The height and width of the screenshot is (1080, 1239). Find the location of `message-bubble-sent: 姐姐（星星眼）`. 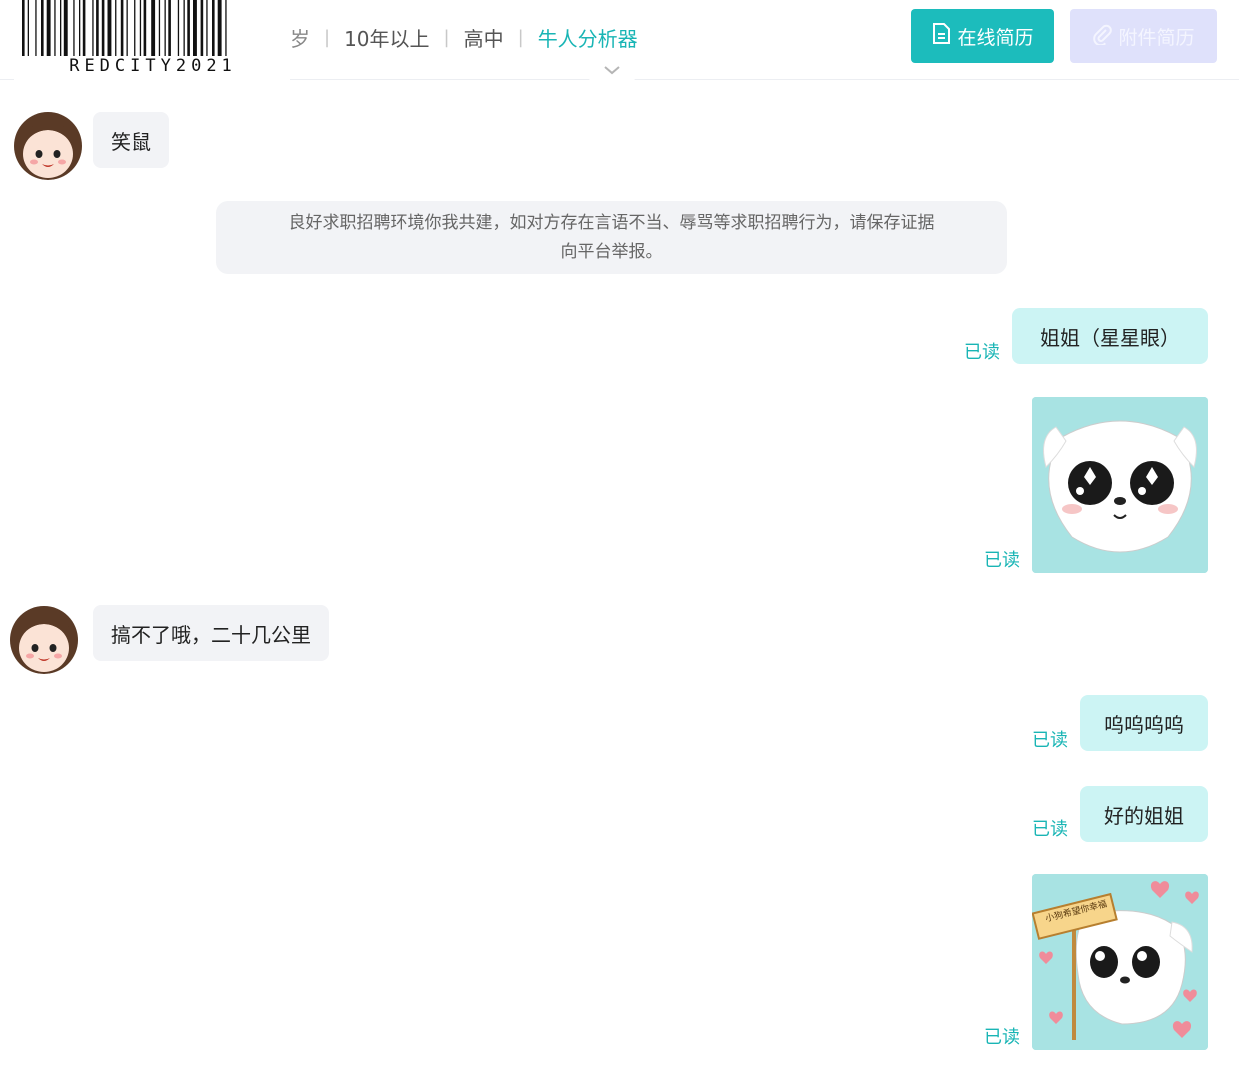

message-bubble-sent: 姐姐（星星眼） is located at coordinates (1110, 336).